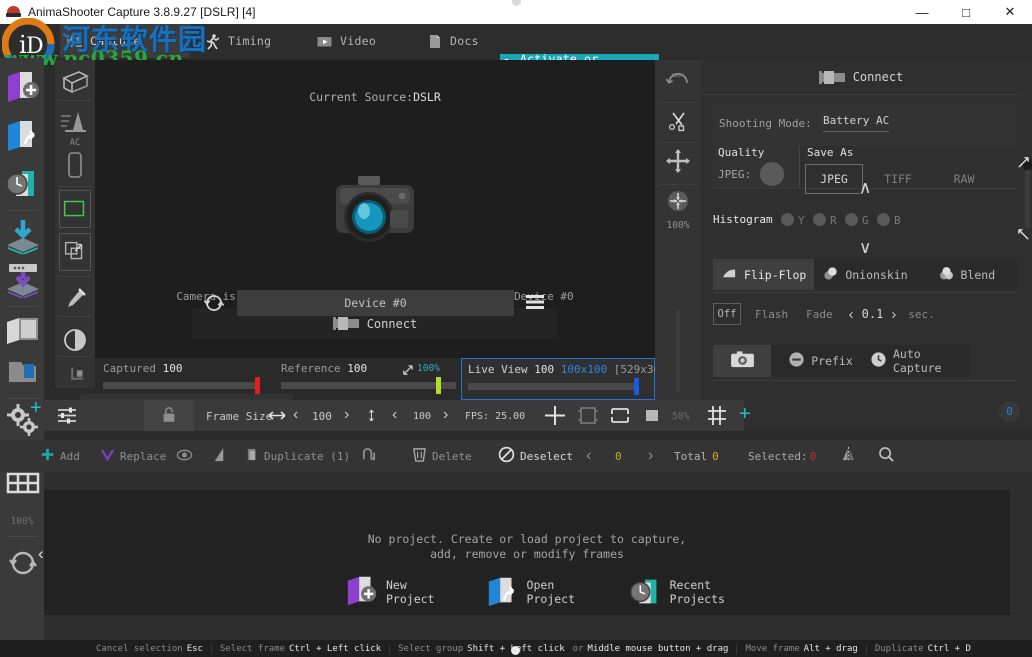 The height and width of the screenshot is (657, 1032). I want to click on live-view-track, so click(553, 386).